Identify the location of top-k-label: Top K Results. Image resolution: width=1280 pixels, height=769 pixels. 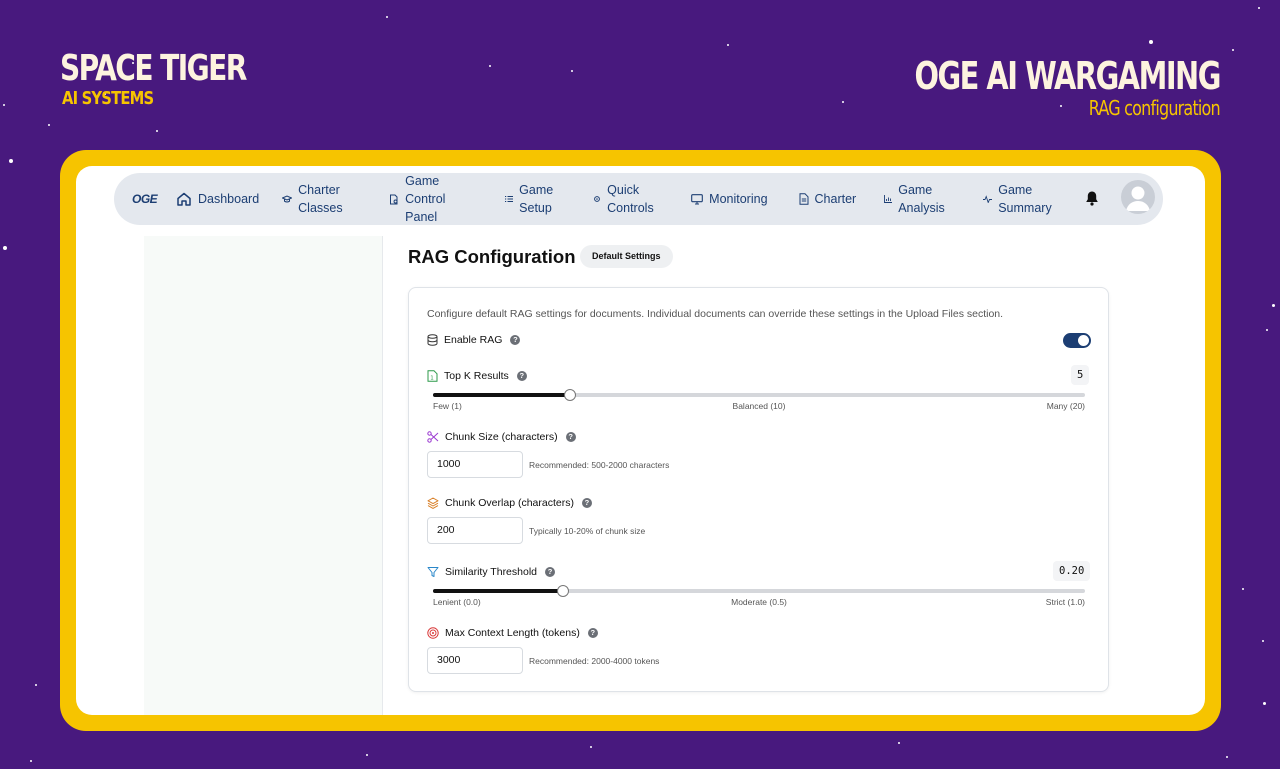
(476, 376).